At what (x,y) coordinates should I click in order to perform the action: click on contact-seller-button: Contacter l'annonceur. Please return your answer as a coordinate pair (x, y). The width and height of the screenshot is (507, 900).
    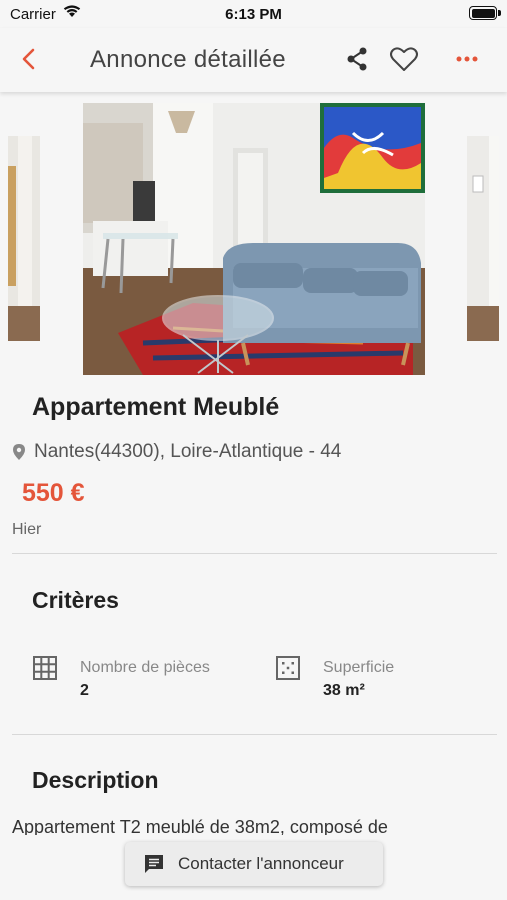
    Looking at the image, I should click on (254, 864).